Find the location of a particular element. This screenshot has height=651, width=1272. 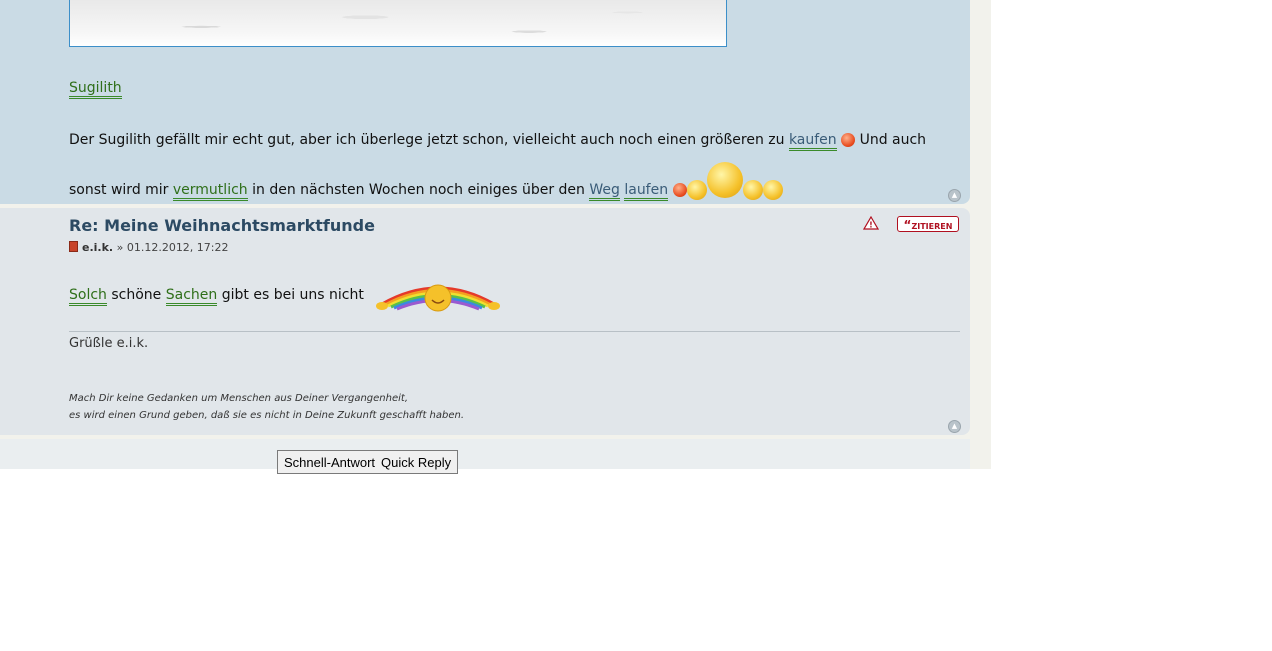

report-button: ! is located at coordinates (871, 222).